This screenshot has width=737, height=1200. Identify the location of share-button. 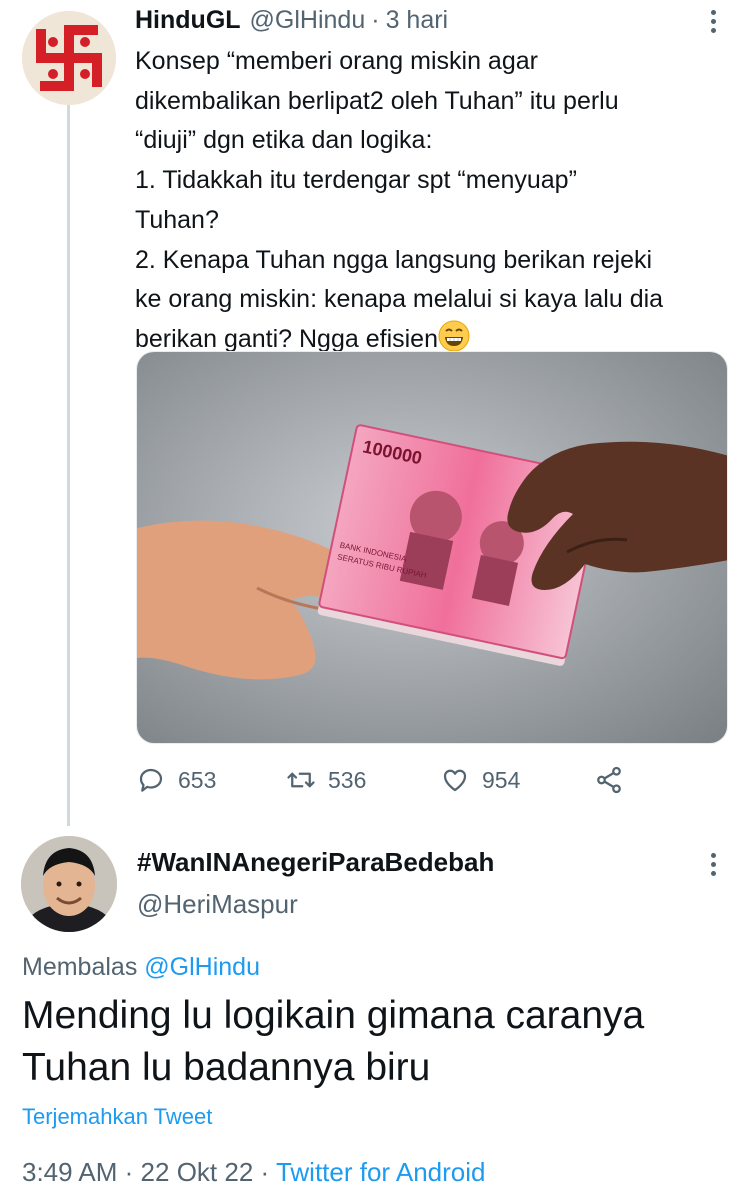
(609, 780).